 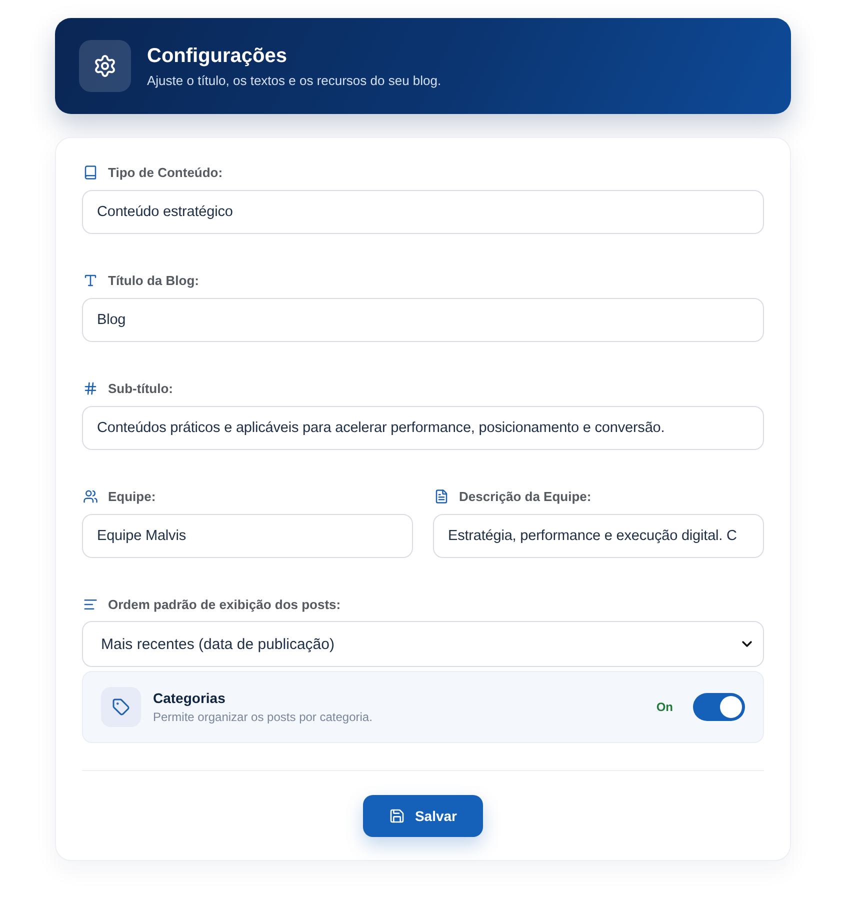 I want to click on page-subtitle: Ajuste o título, os textos e os recursos do seu blog., so click(x=294, y=80).